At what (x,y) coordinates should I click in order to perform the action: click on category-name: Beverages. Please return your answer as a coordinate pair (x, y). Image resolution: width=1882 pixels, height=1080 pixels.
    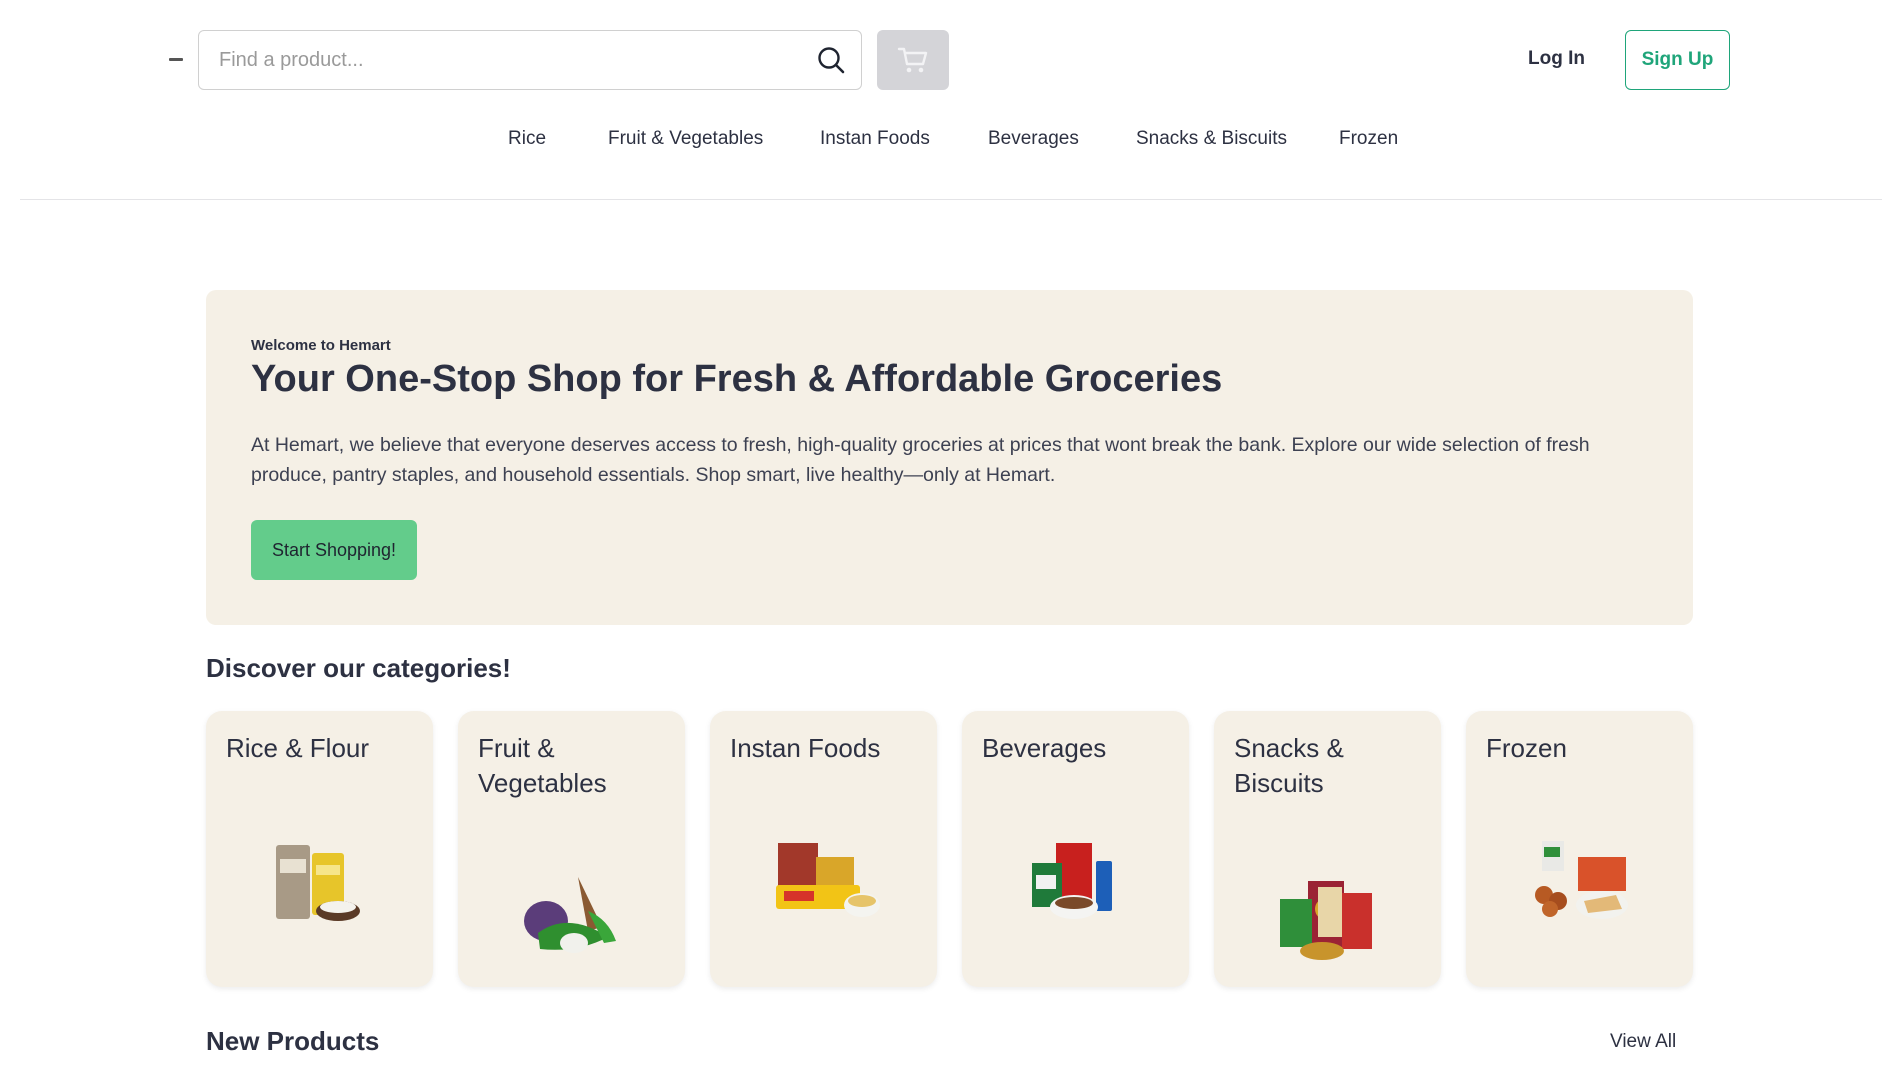
    Looking at the image, I should click on (1044, 748).